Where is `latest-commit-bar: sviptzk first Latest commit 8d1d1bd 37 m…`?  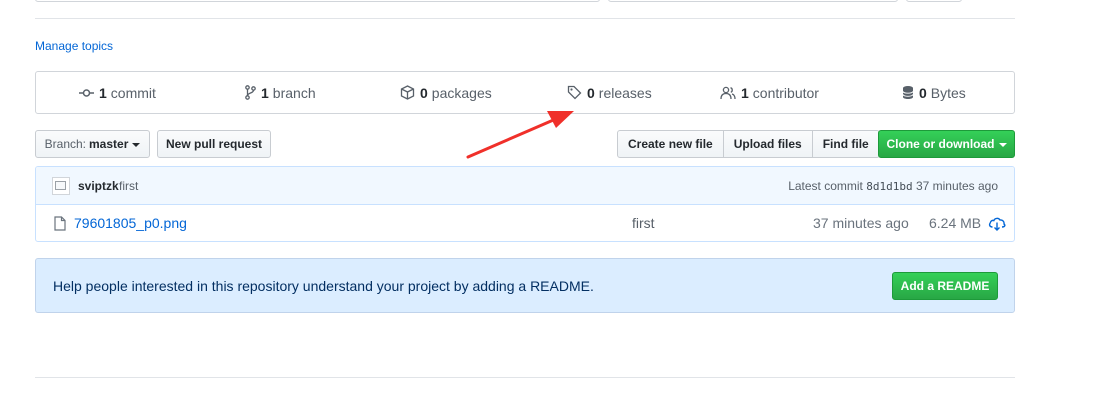 latest-commit-bar: sviptzk first Latest commit 8d1d1bd 37 m… is located at coordinates (525, 186).